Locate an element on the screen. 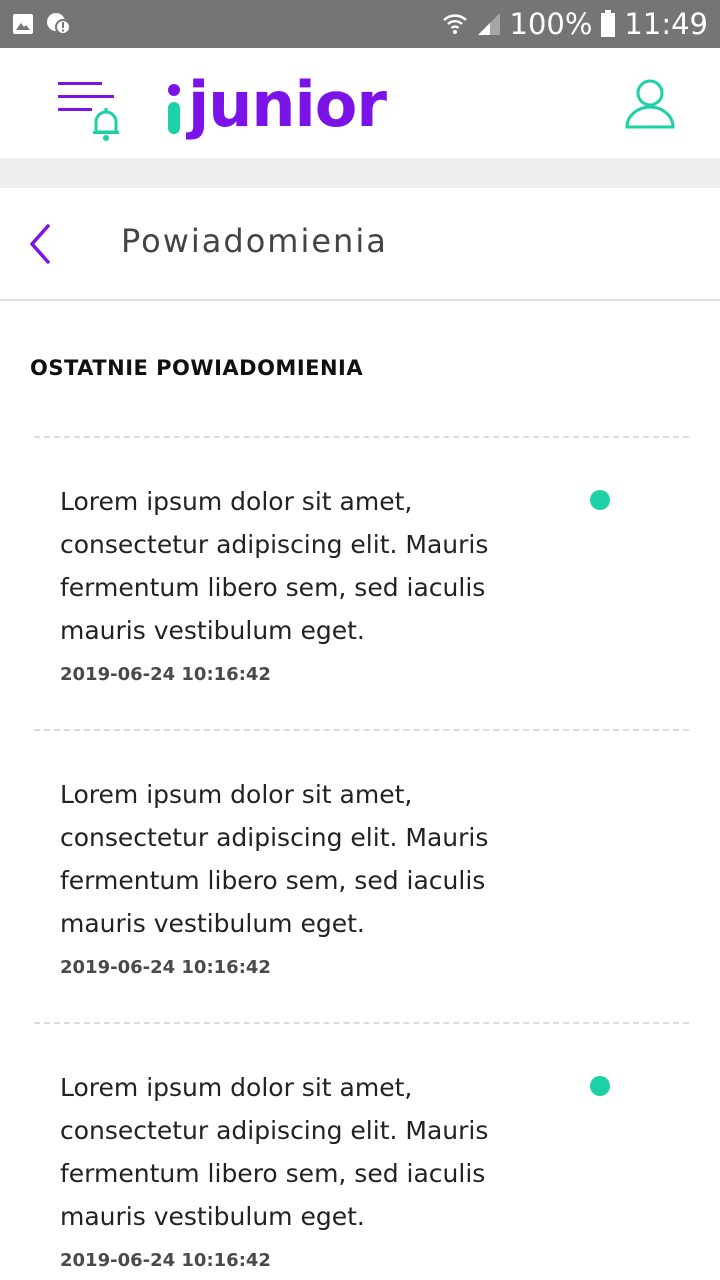 The width and height of the screenshot is (720, 1280). user-icon is located at coordinates (650, 104).